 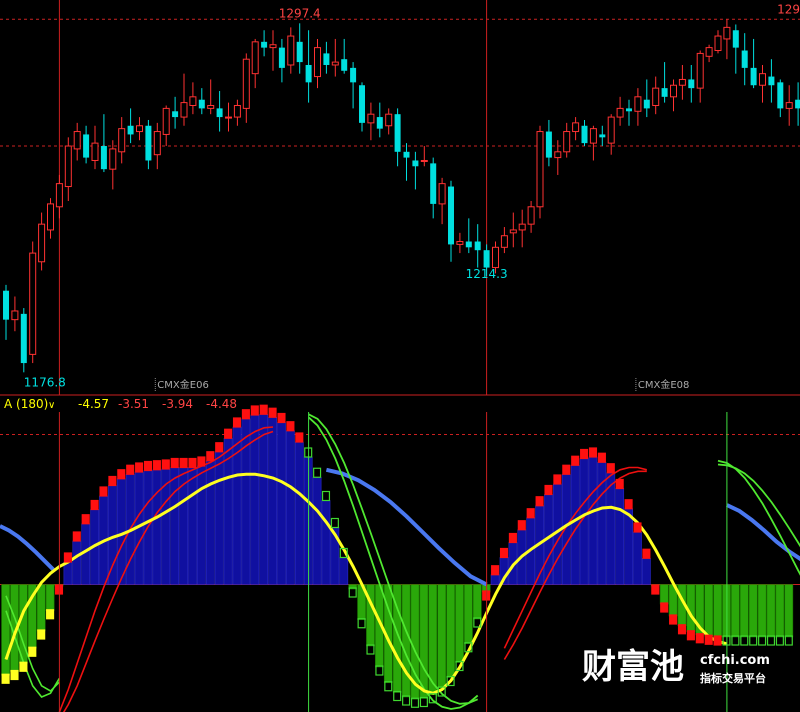 I want to click on indicator-value-2: -3.51, so click(x=133, y=404).